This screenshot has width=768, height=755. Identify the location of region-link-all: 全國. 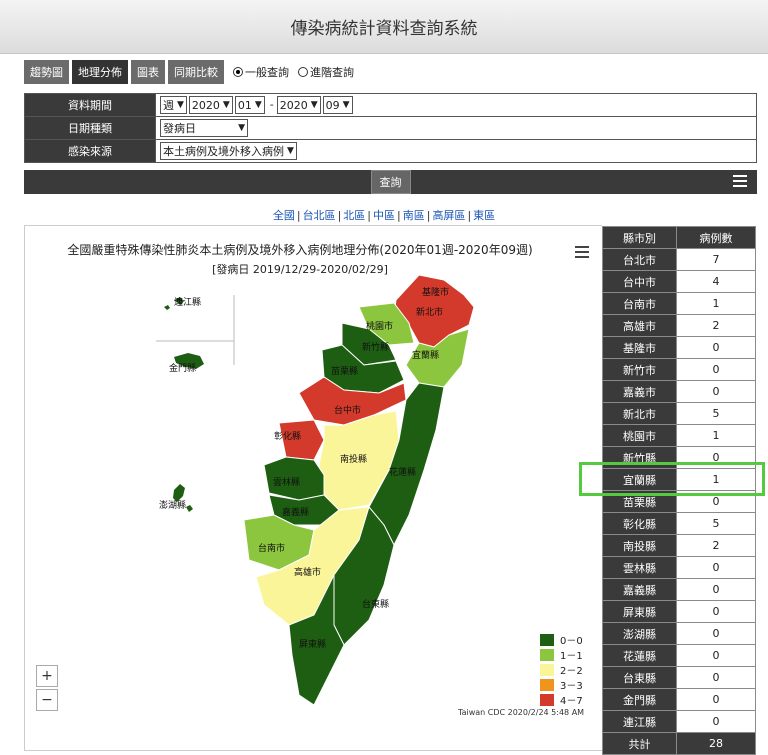
(284, 215).